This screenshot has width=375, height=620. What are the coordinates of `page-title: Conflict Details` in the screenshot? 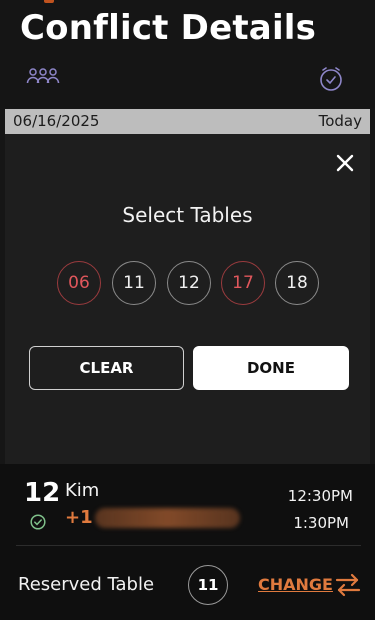 It's located at (168, 28).